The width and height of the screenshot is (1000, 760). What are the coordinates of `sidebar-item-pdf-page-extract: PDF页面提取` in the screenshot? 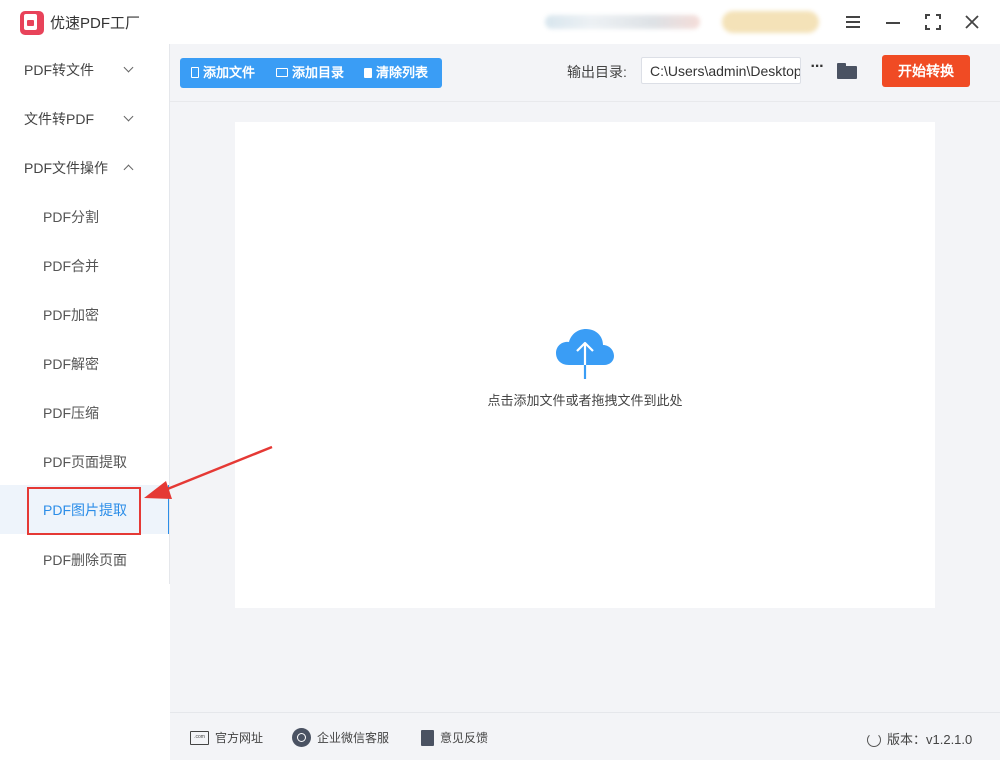 It's located at (85, 461).